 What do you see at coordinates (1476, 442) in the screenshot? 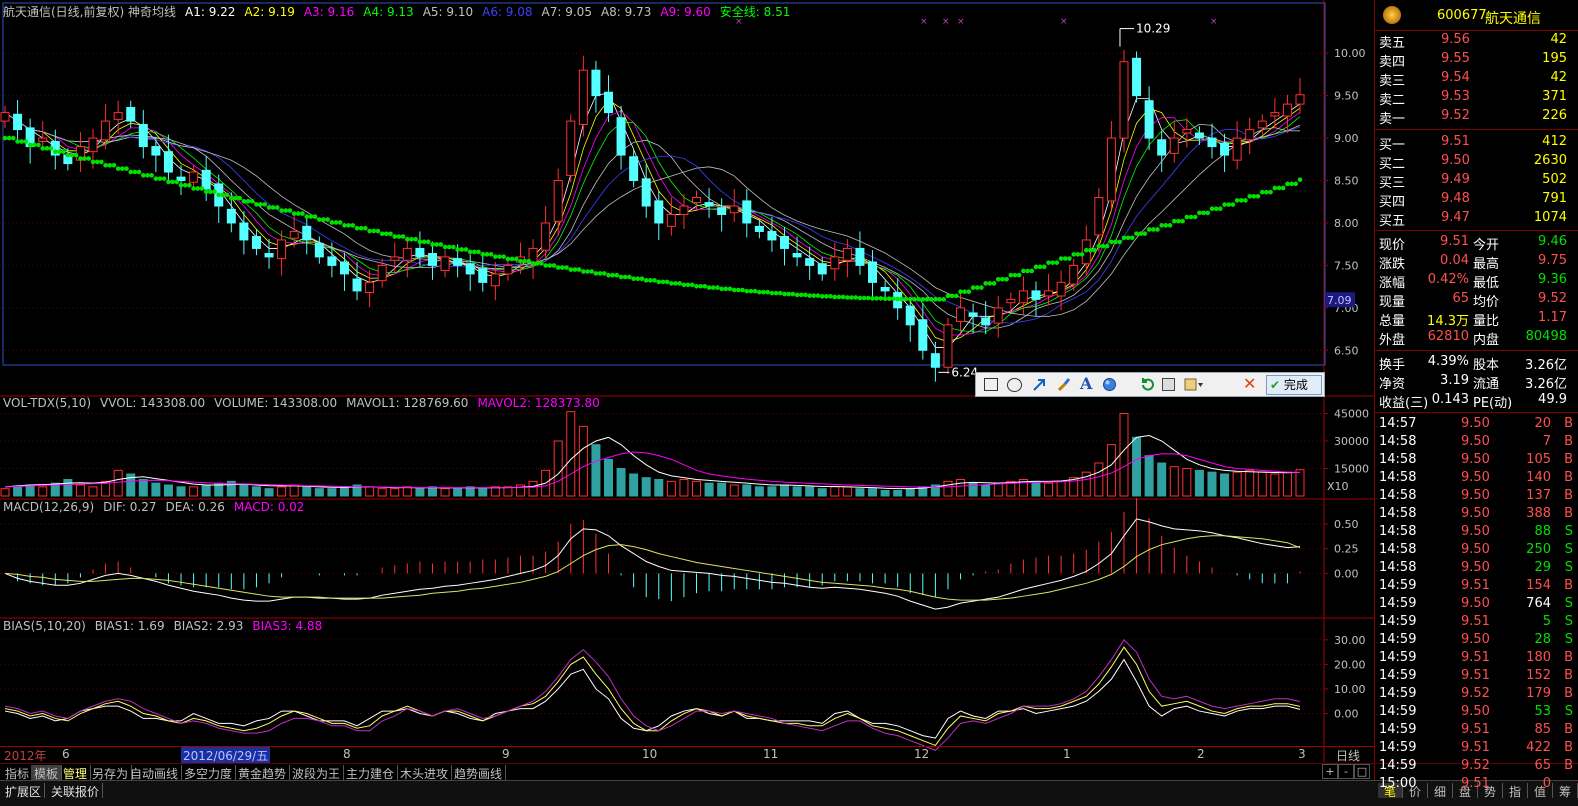
I see `tick-row: 14:58 9.50 7 B` at bounding box center [1476, 442].